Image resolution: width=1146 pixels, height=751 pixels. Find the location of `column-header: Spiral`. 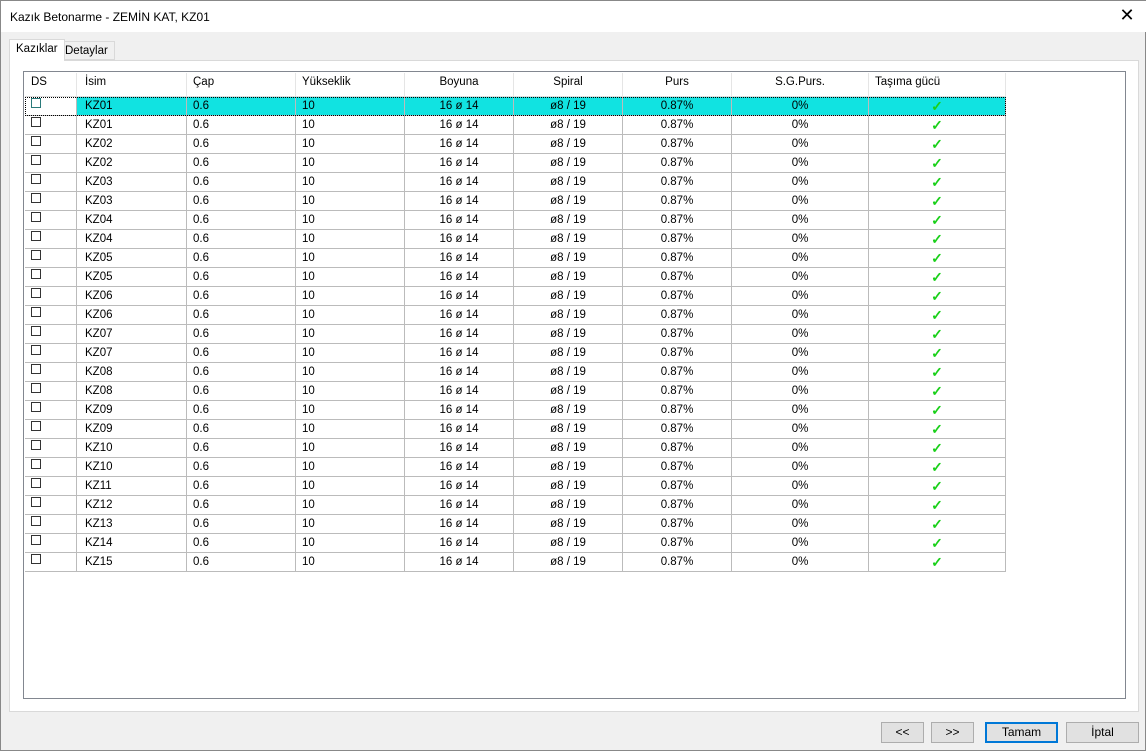

column-header: Spiral is located at coordinates (568, 85).